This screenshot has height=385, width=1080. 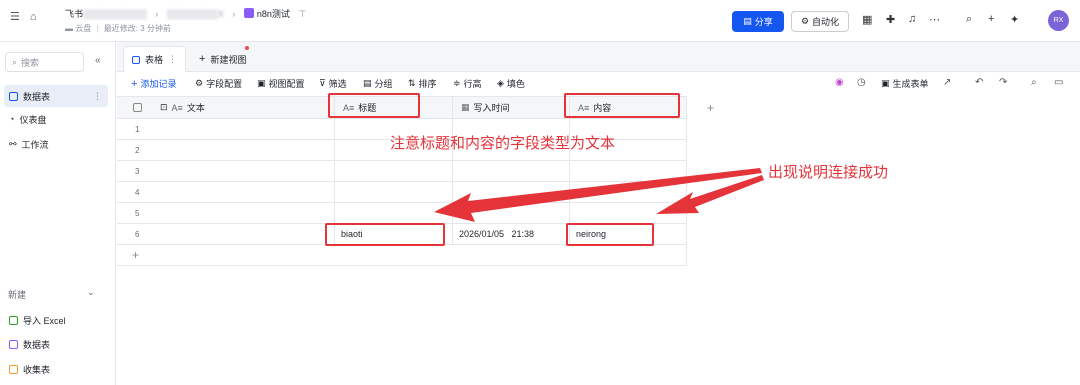 What do you see at coordinates (511, 83) in the screenshot?
I see `fill-color-button: ◈ 填色` at bounding box center [511, 83].